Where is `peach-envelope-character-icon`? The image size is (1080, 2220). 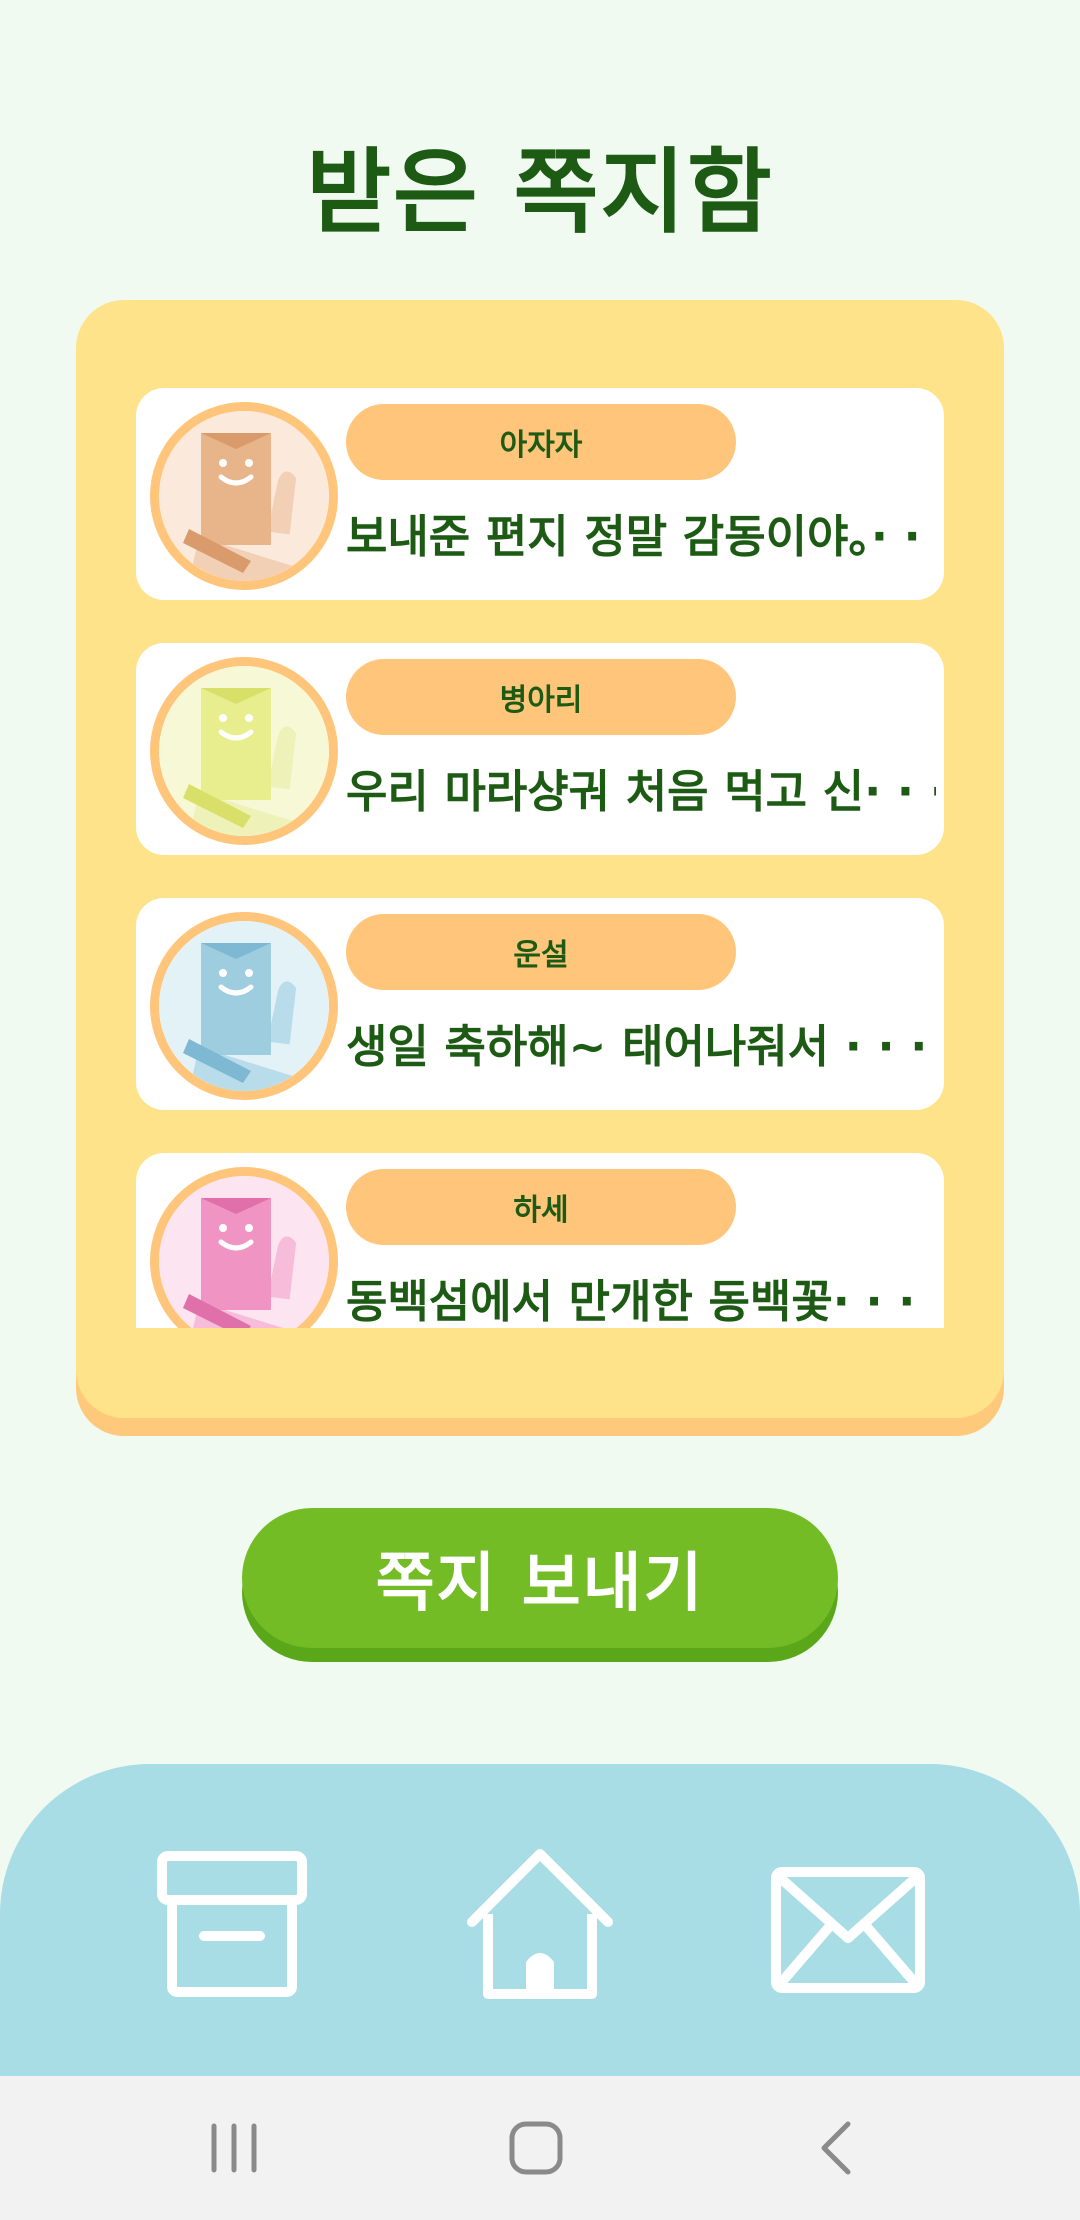
peach-envelope-character-icon is located at coordinates (244, 496).